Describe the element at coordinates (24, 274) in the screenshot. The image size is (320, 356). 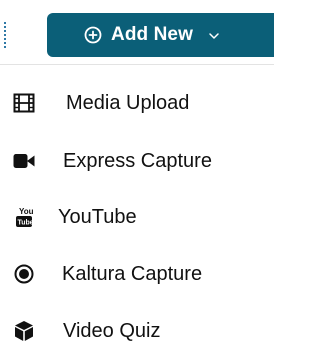
I see `record-icon` at that location.